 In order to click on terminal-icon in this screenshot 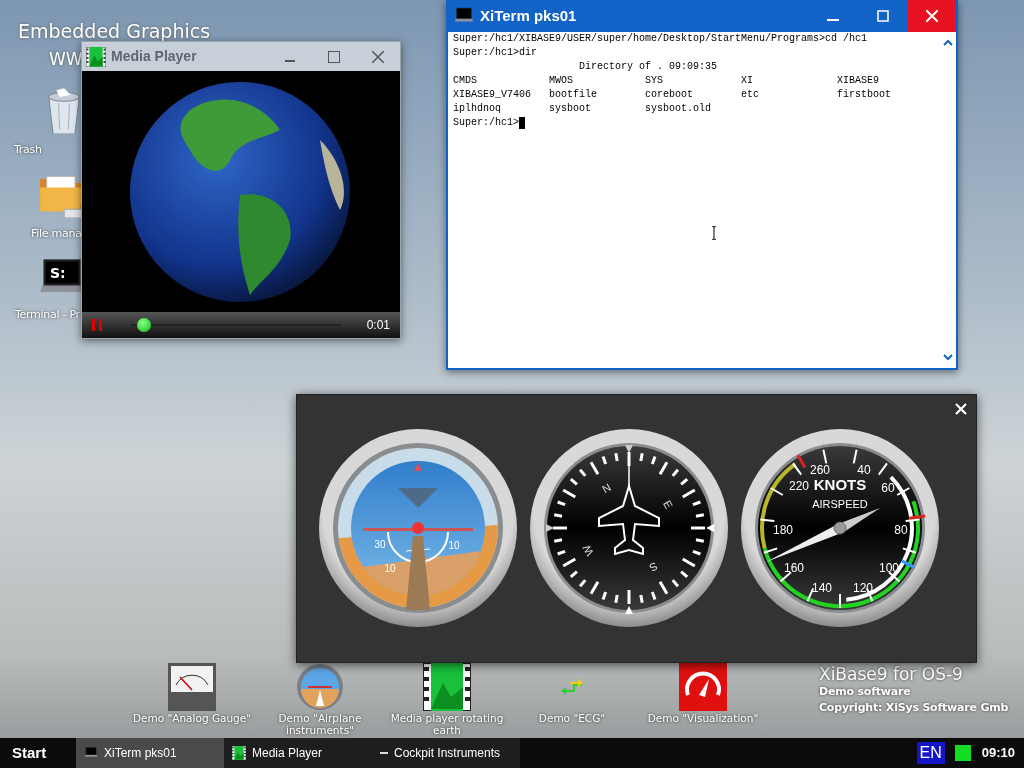, I will do `click(91, 753)`.